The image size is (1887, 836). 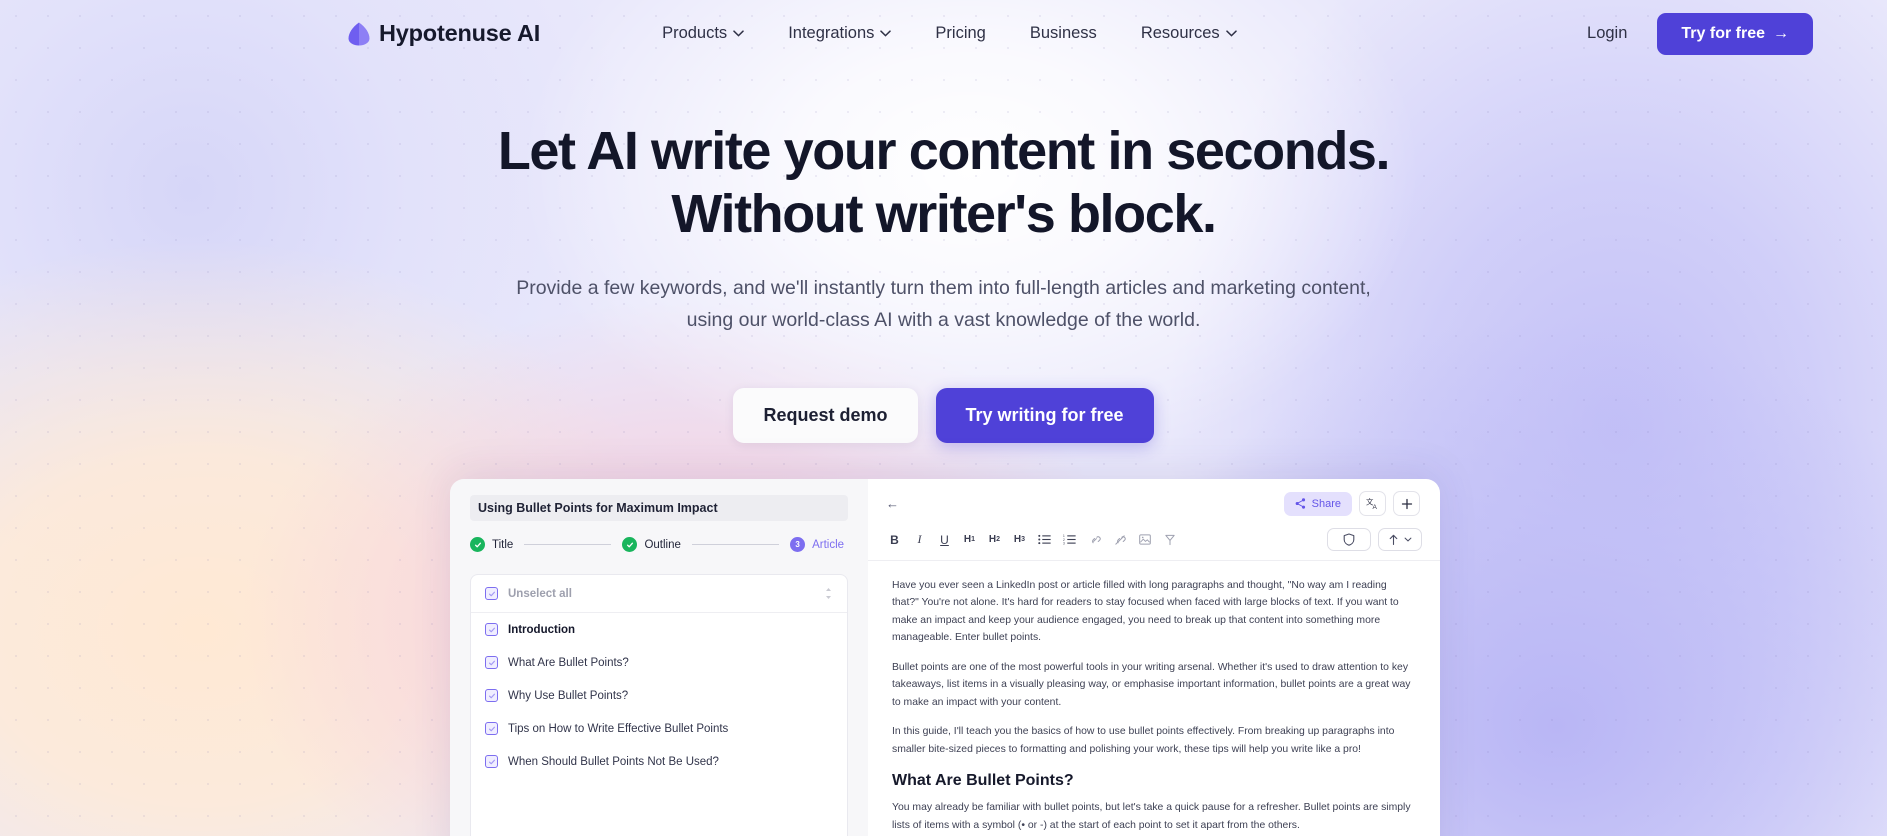 I want to click on step-article: 3 Article, so click(x=817, y=544).